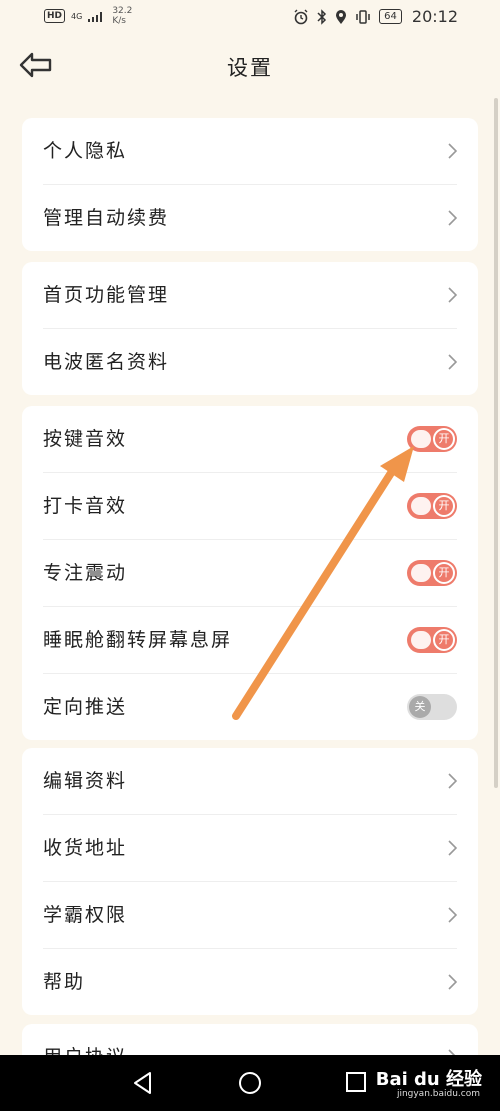  I want to click on row-label: 电波匿名资料, so click(106, 362).